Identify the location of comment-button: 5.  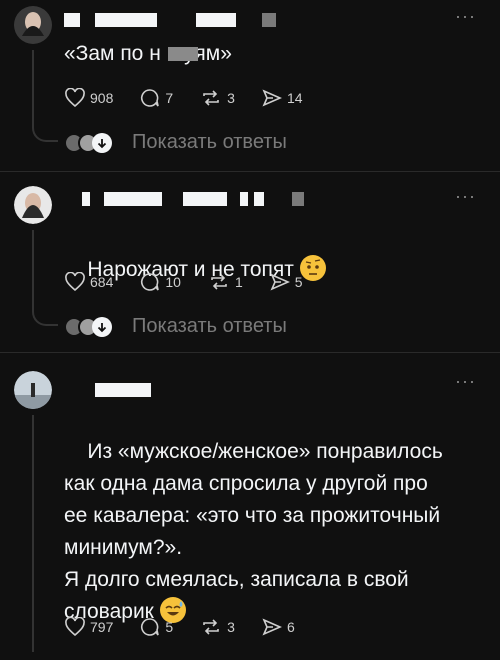
(156, 627).